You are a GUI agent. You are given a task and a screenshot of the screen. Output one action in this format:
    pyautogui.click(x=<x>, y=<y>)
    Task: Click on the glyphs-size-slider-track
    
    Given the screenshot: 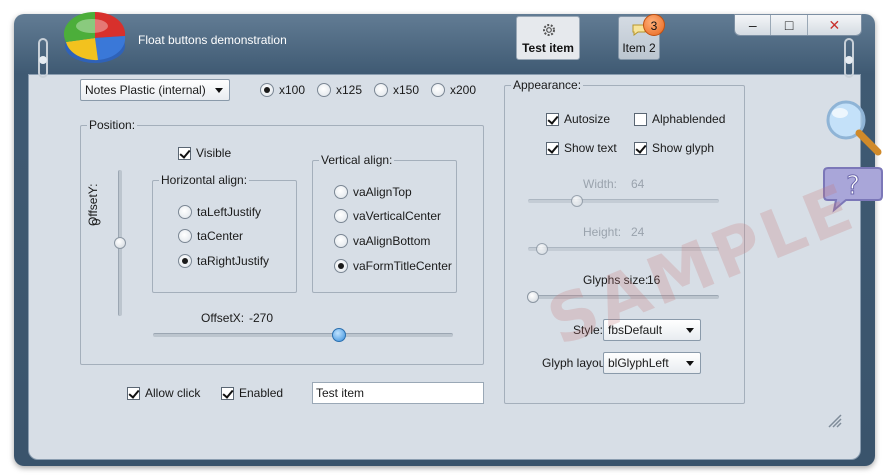 What is the action you would take?
    pyautogui.click(x=623, y=297)
    